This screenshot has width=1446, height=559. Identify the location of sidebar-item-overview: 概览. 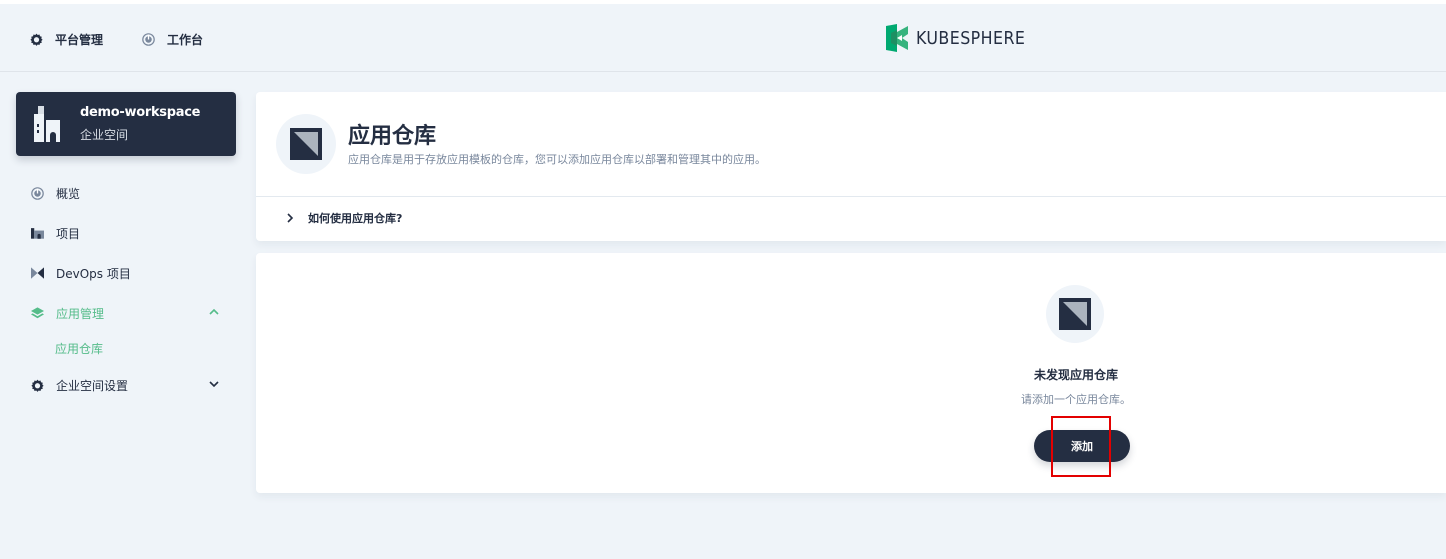
(130, 193).